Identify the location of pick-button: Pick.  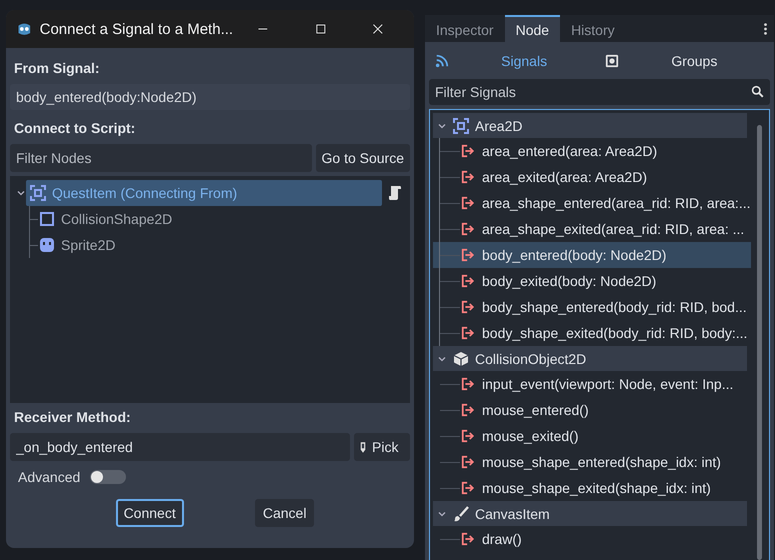
(382, 447).